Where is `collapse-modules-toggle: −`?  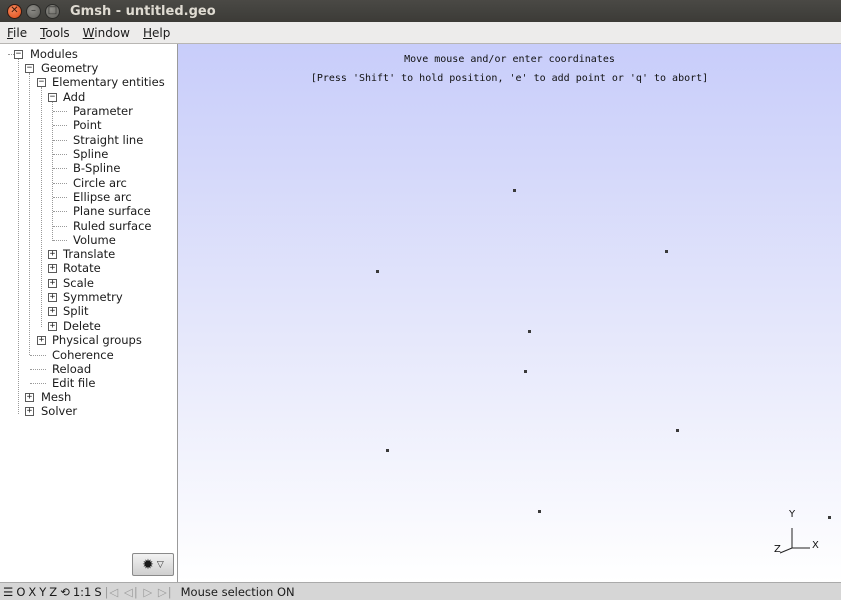 collapse-modules-toggle: − is located at coordinates (18, 54).